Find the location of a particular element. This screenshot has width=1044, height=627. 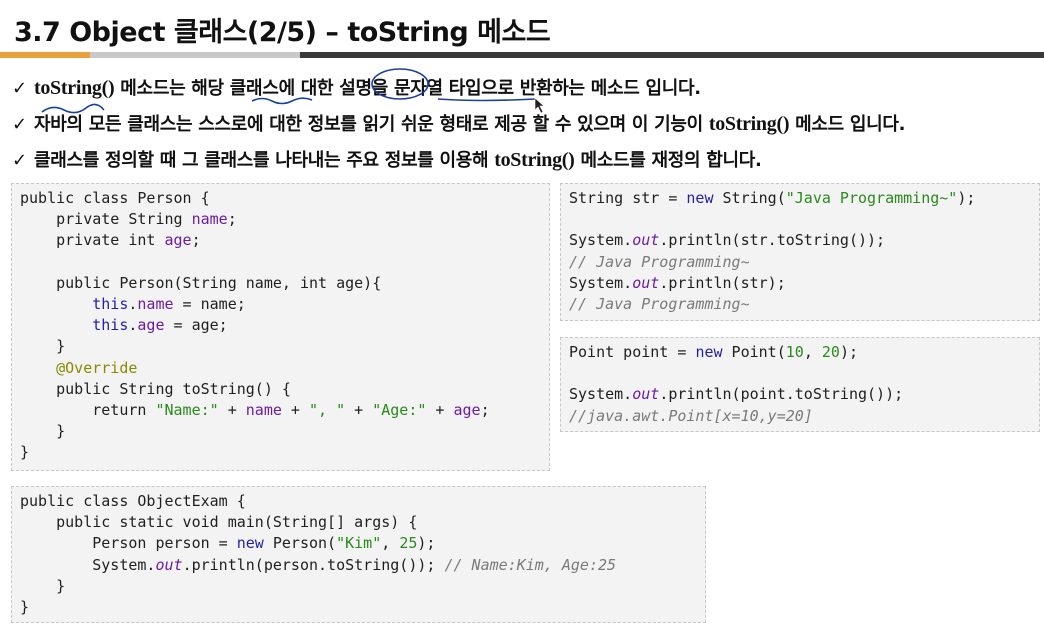

code-line: Point point = new Point(10, 20); is located at coordinates (800, 352).